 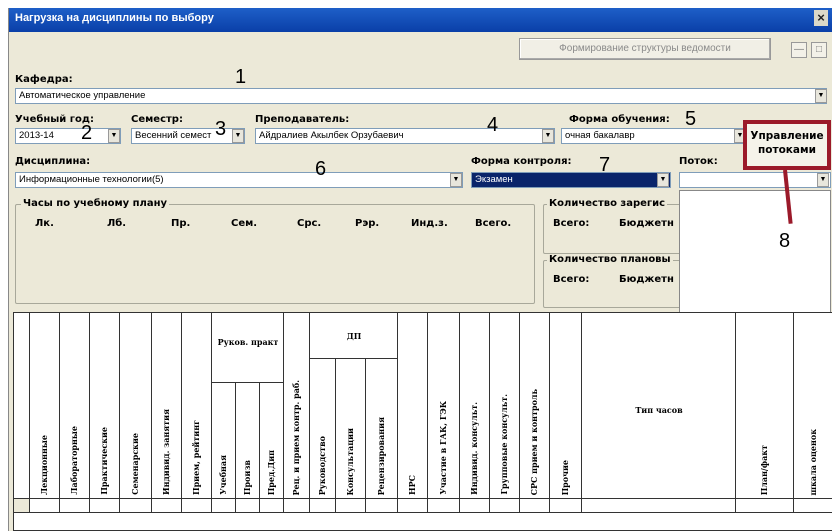 What do you see at coordinates (764, 469) in the screenshot?
I see `plan-fact-label: План/факт` at bounding box center [764, 469].